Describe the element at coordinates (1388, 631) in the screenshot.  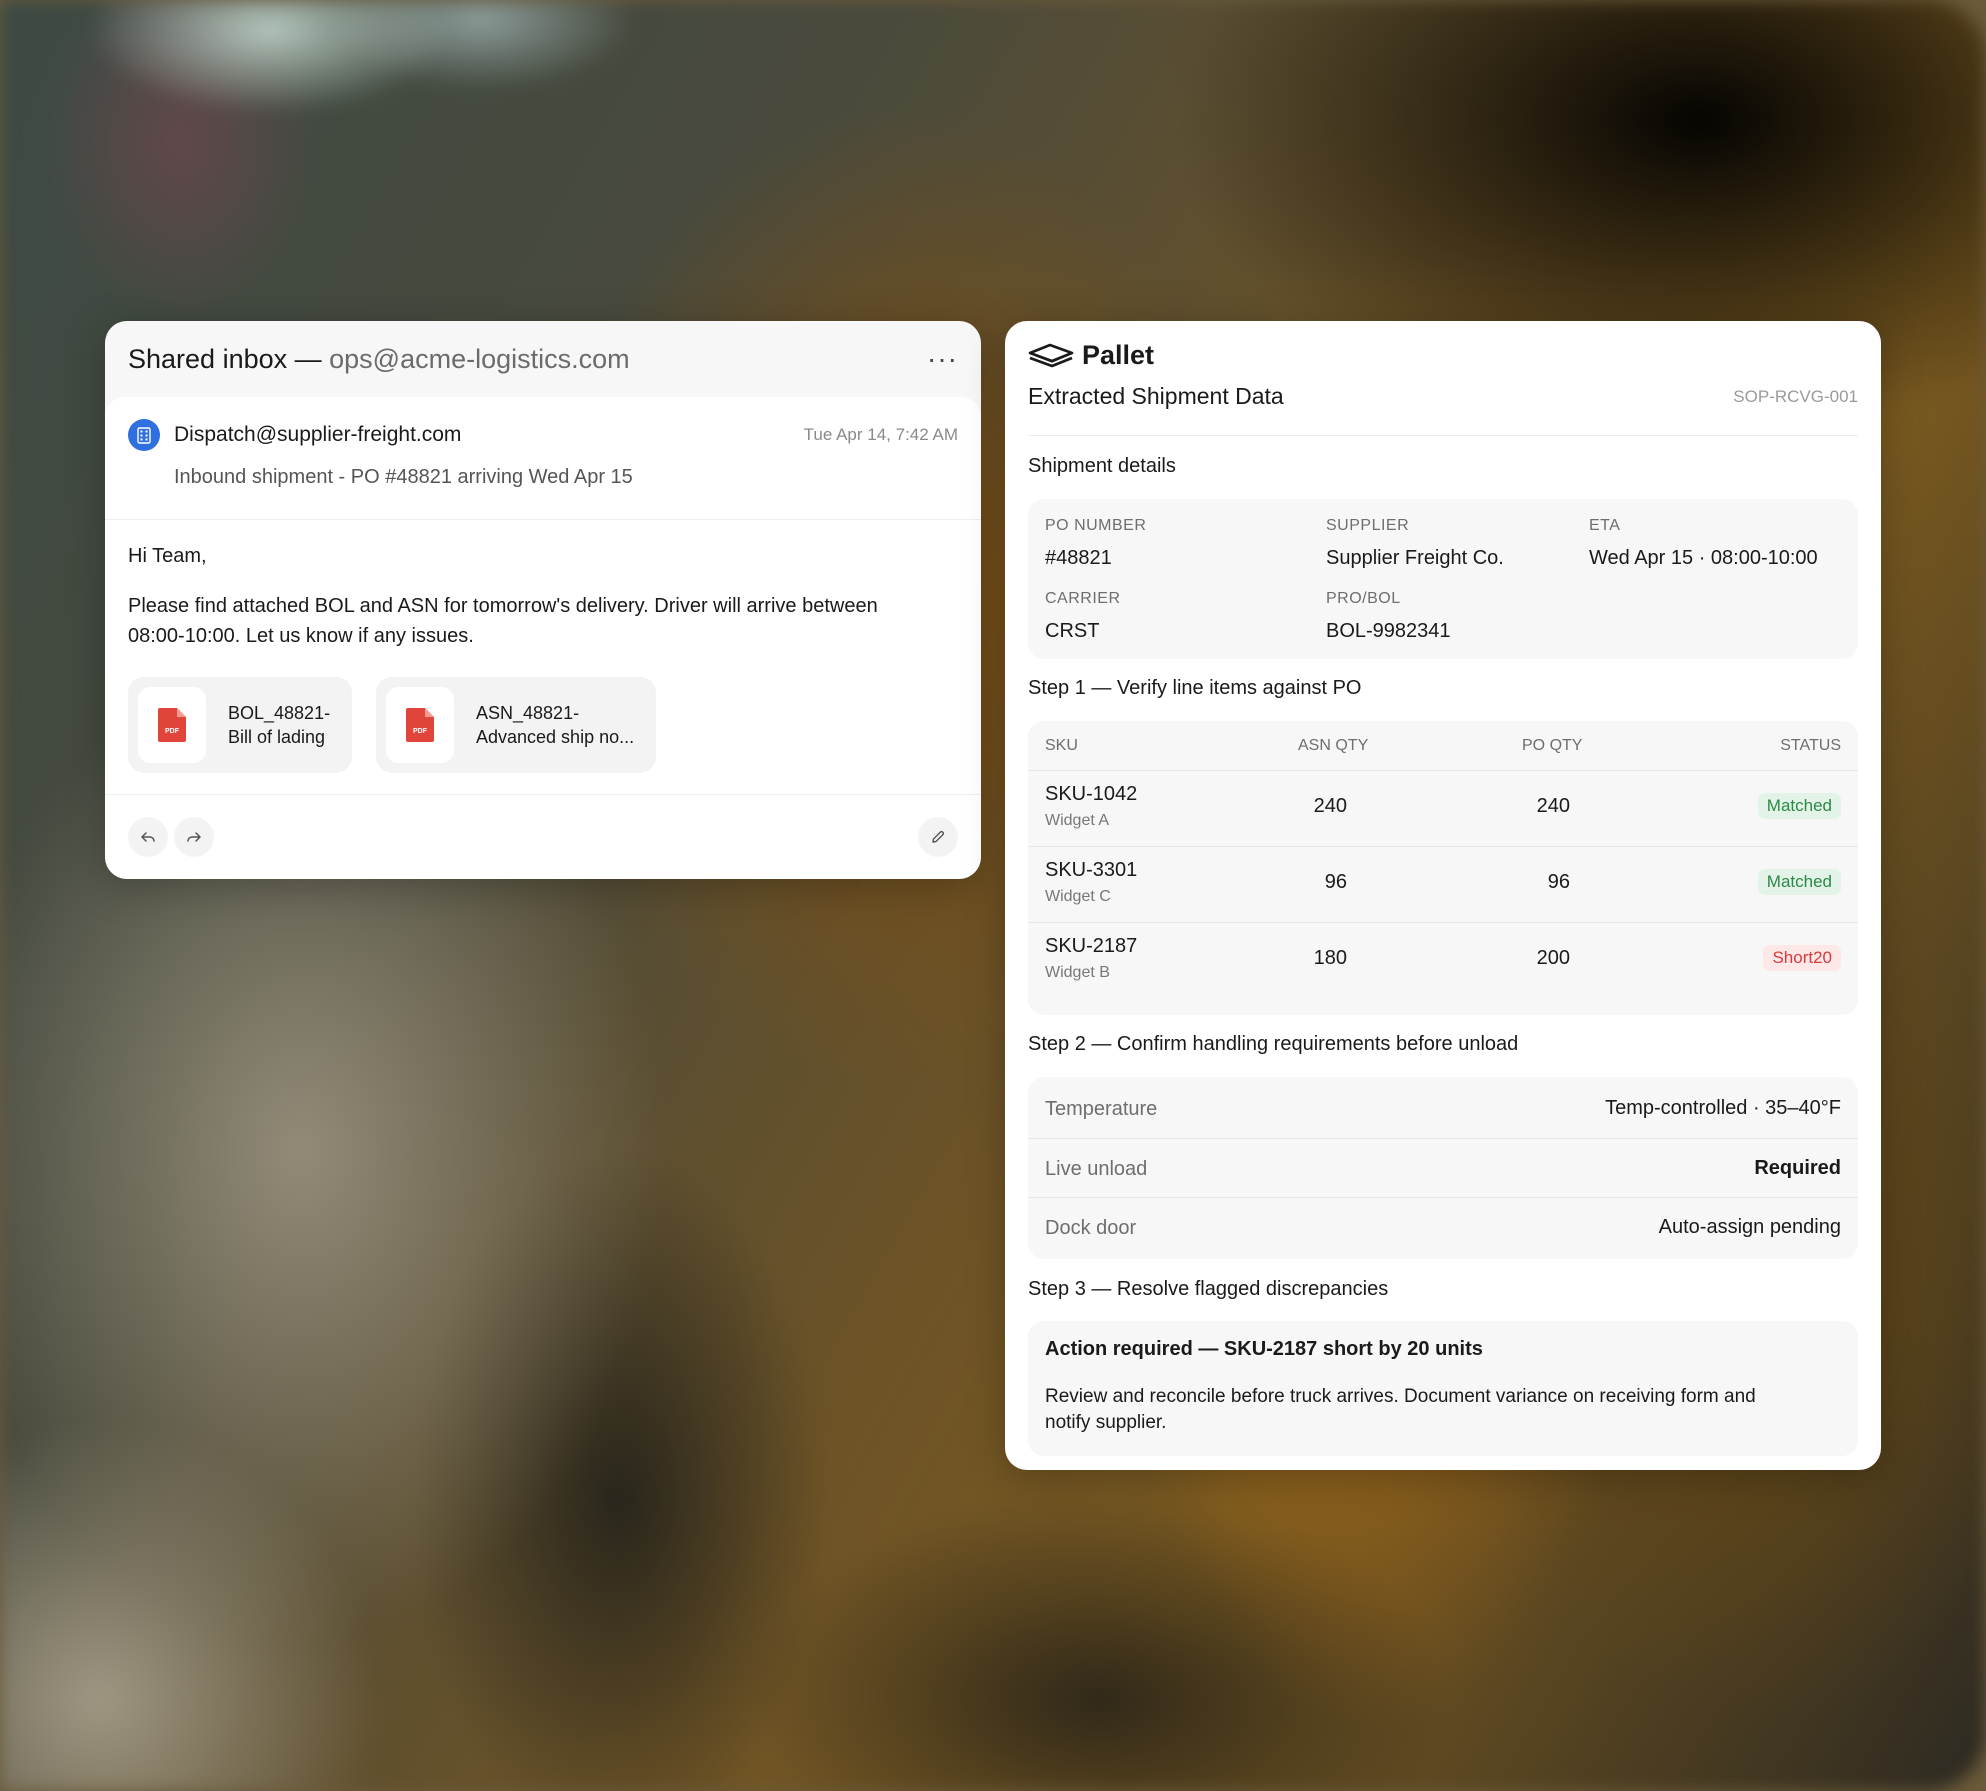
I see `probol-value: BOL-9982341` at that location.